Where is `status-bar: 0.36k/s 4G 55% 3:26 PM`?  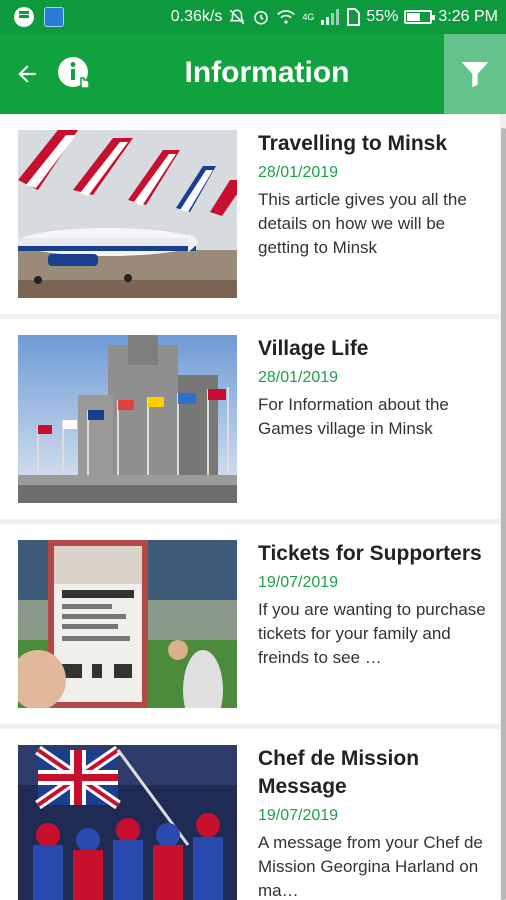 status-bar: 0.36k/s 4G 55% 3:26 PM is located at coordinates (253, 17).